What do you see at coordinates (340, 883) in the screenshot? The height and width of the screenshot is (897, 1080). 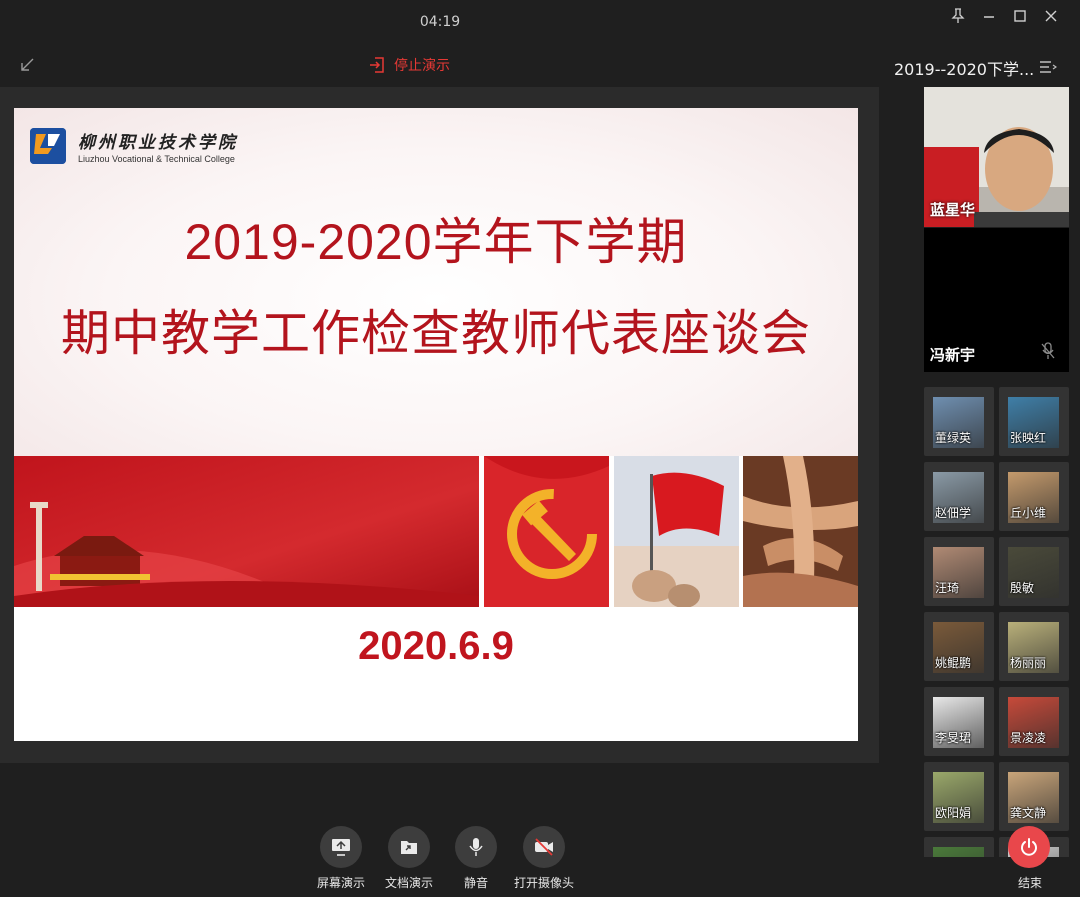 I see `screen-share-label: 屏幕演示` at bounding box center [340, 883].